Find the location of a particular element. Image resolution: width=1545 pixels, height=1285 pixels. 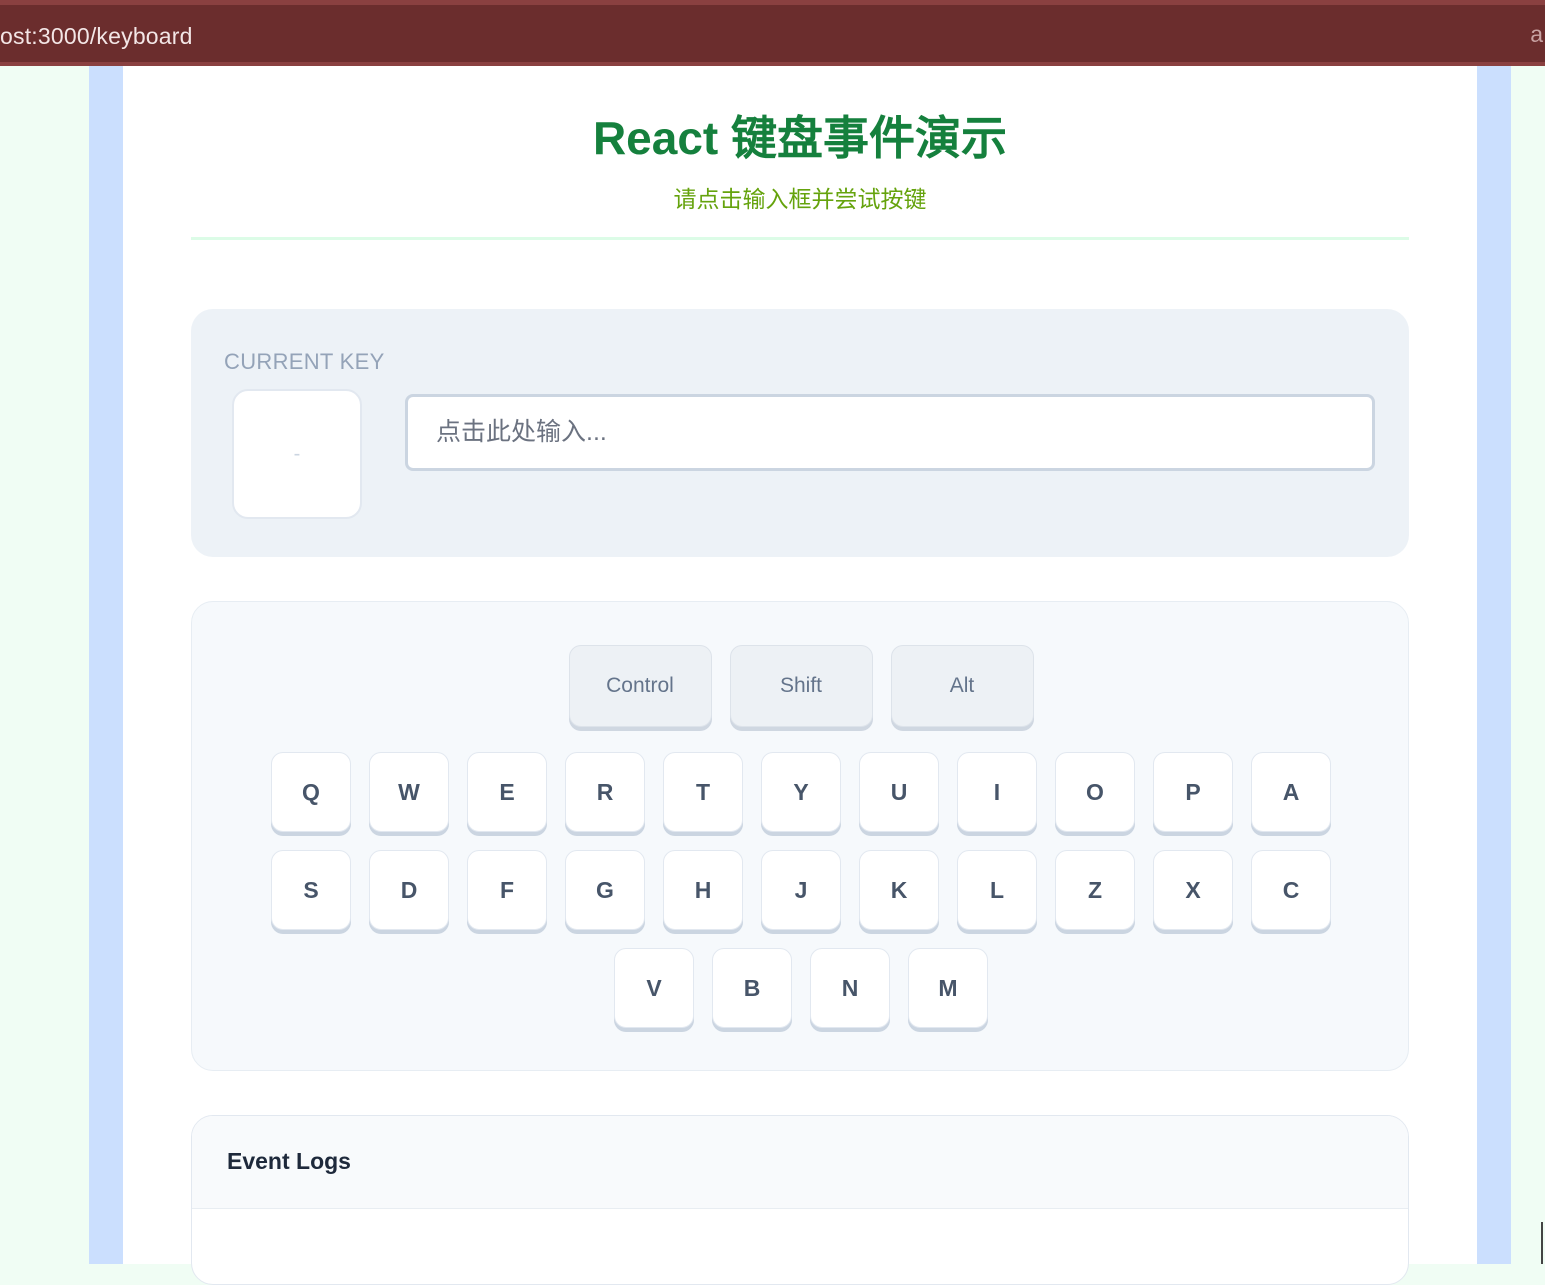

browser-url-bar: ost:3000/keyboard a is located at coordinates (772, 33).